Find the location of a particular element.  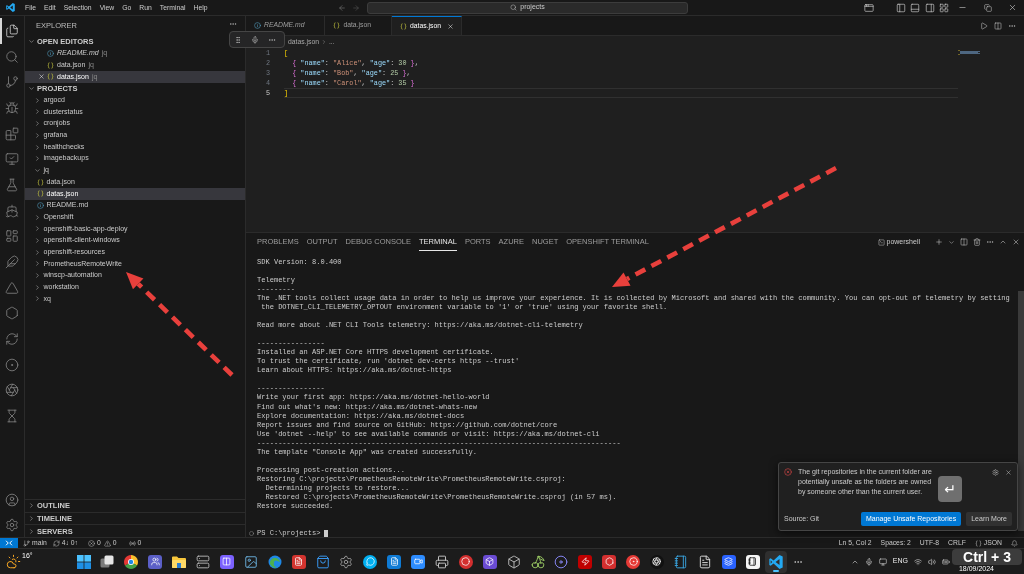

panel-bottom-icon is located at coordinates (915, 7).